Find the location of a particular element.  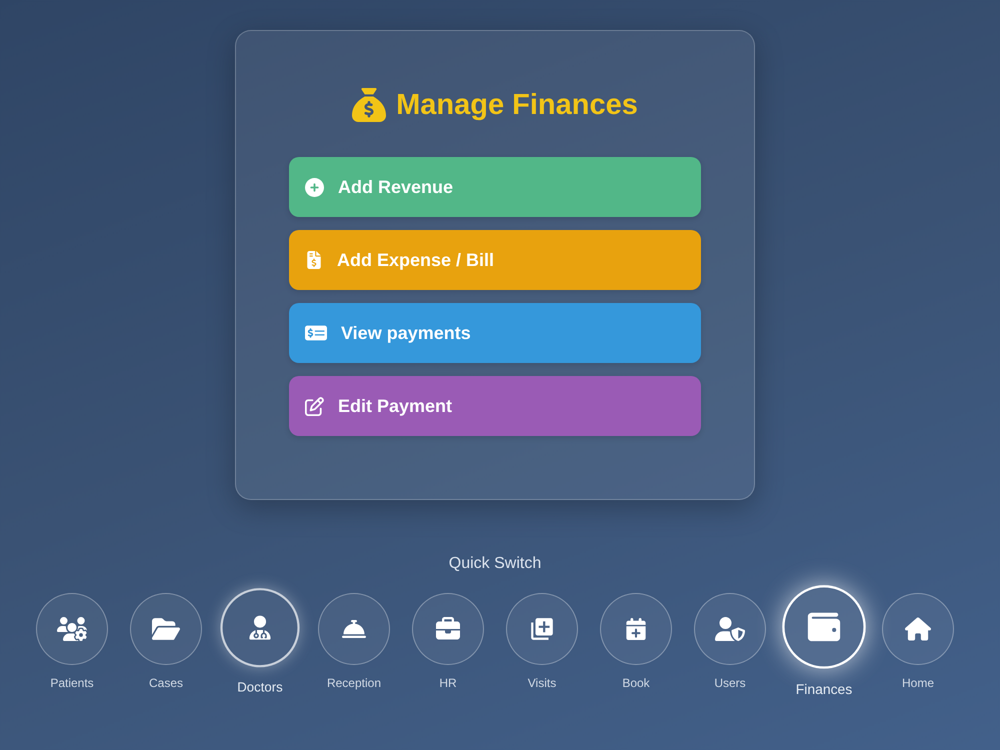

quick-switch-label: Book is located at coordinates (636, 683).